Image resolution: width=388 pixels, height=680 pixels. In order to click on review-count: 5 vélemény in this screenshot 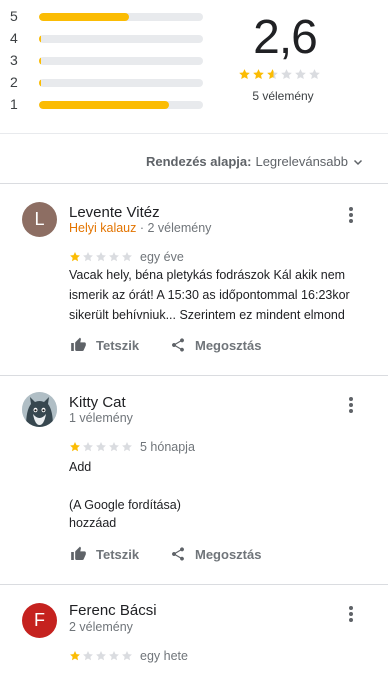, I will do `click(283, 96)`.